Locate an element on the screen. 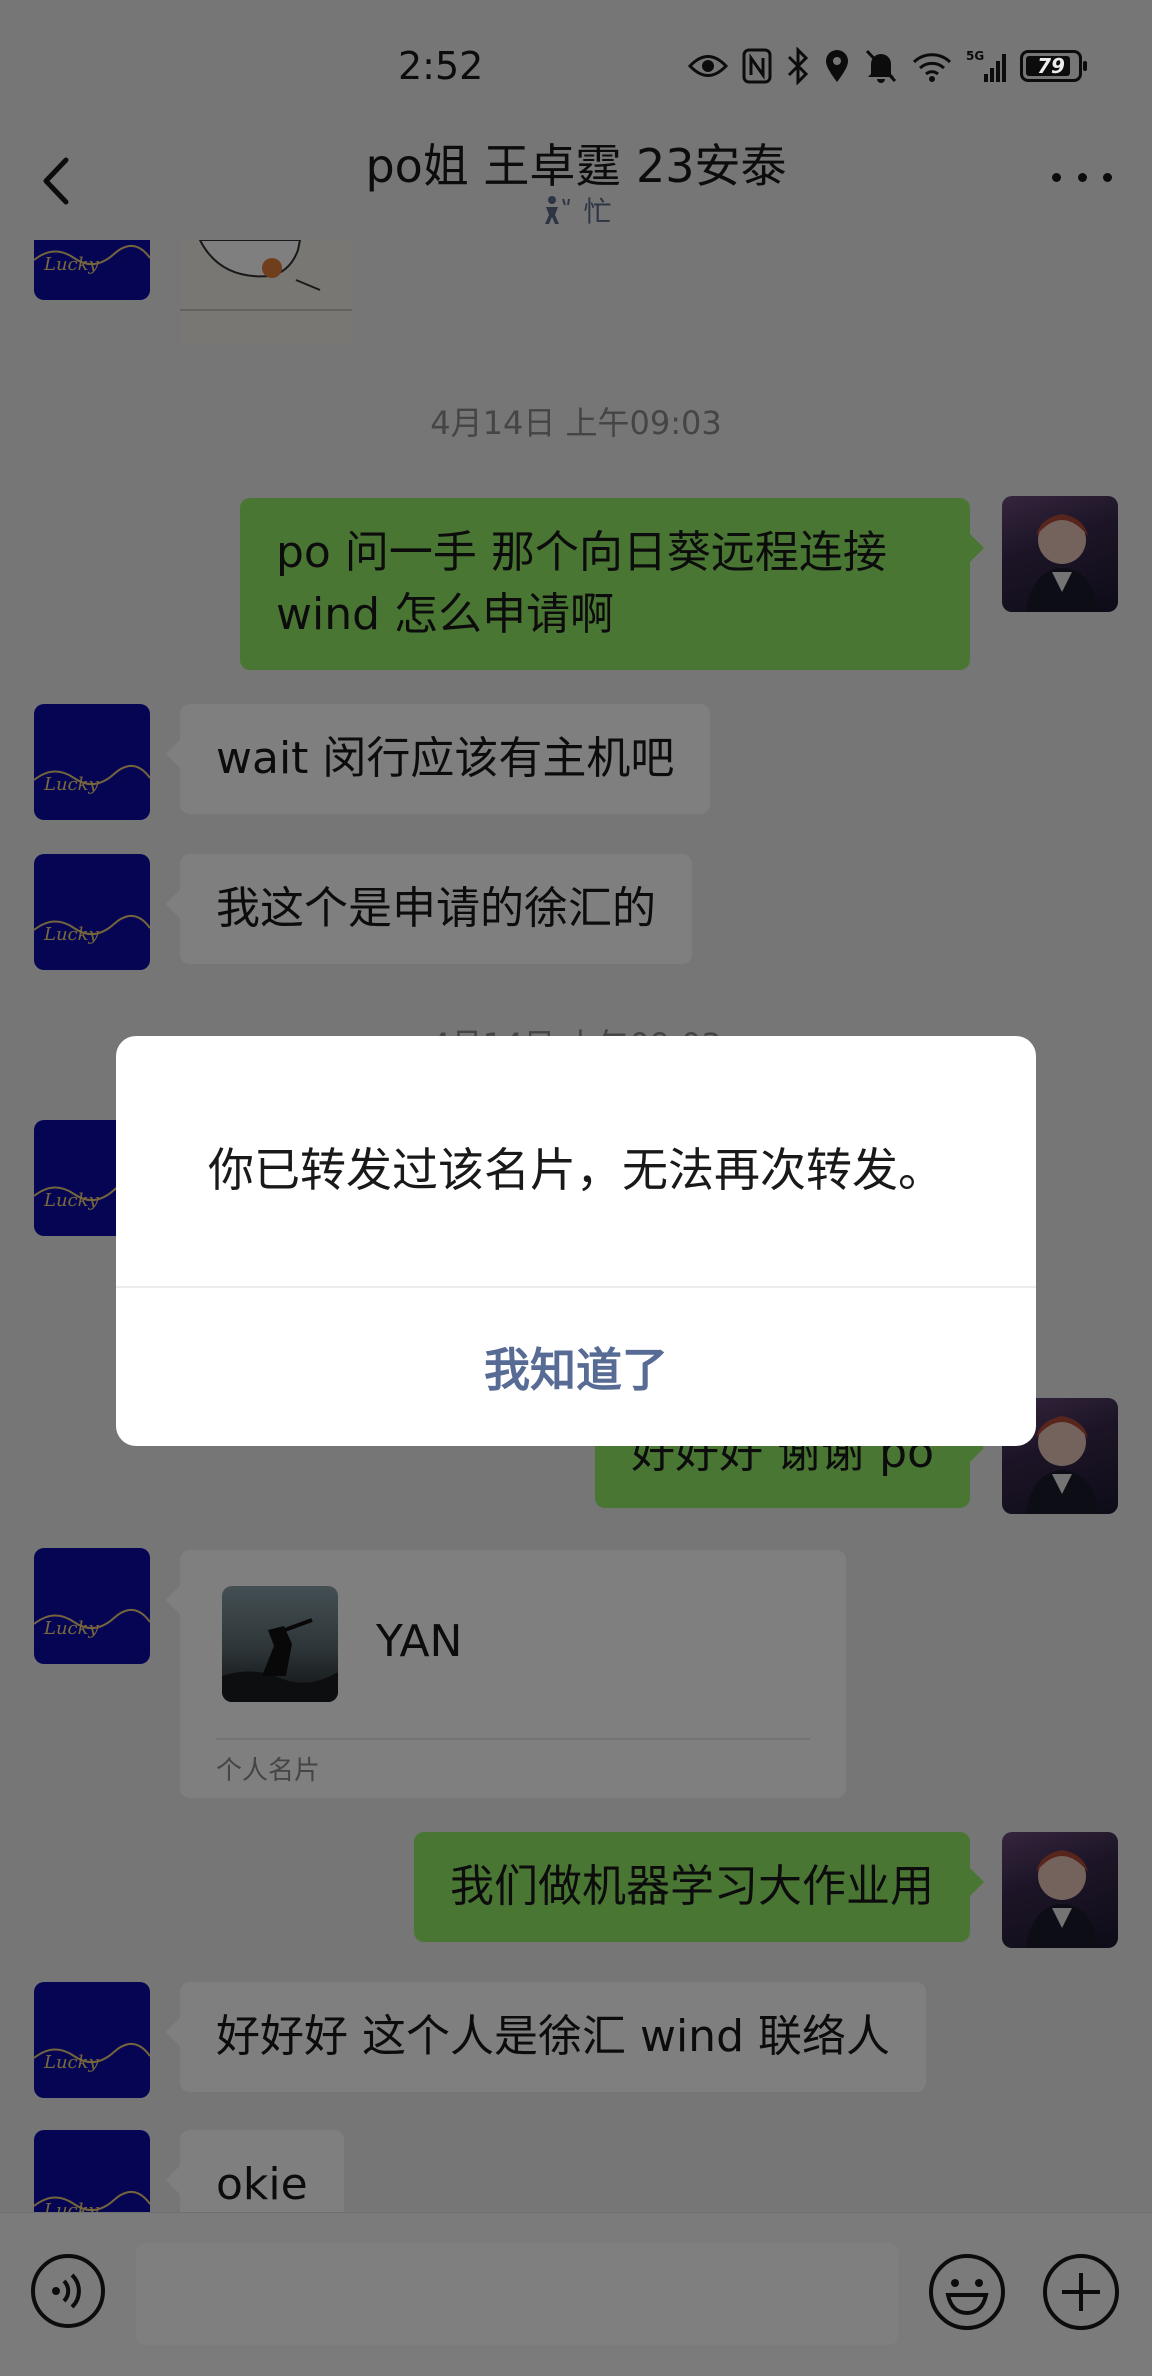 The image size is (1152, 2376). dialog-confirm-button: 我知道了 is located at coordinates (576, 1367).